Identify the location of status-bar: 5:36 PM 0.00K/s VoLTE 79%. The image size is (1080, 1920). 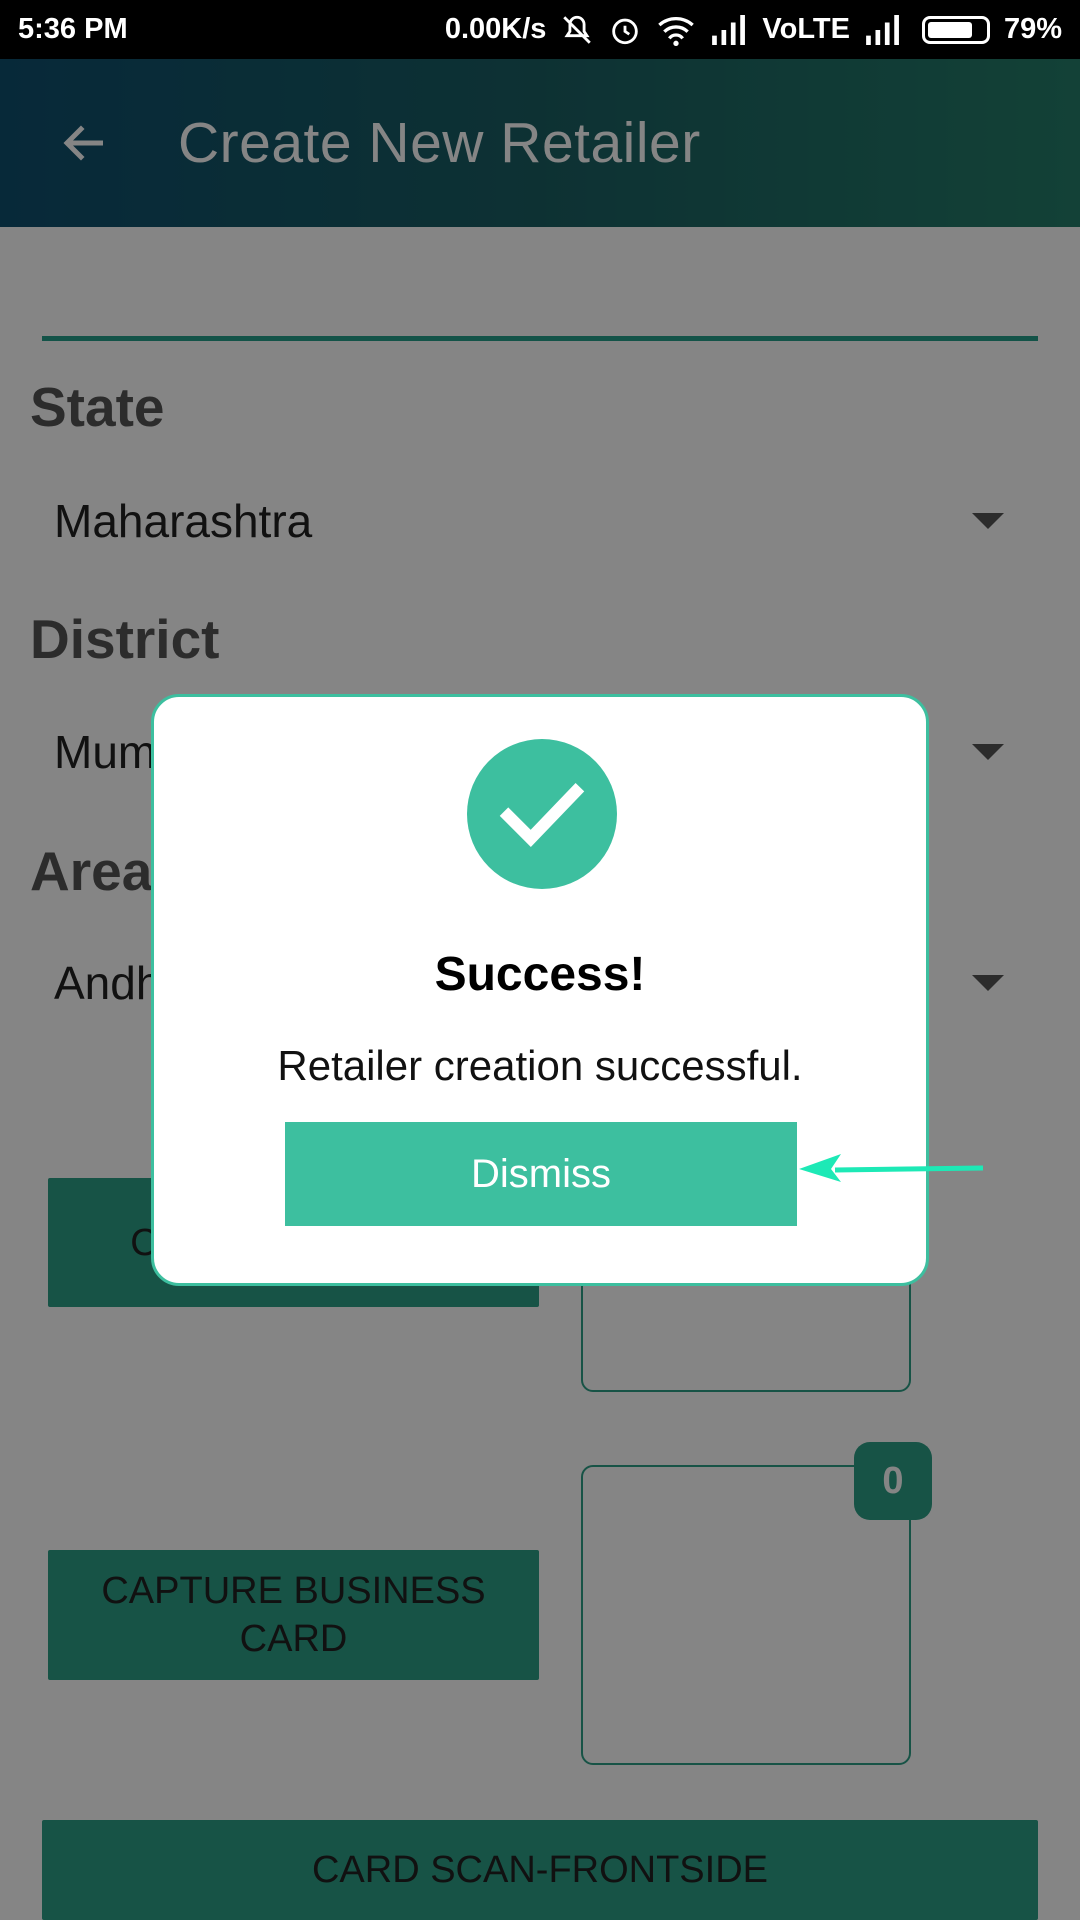
(540, 29).